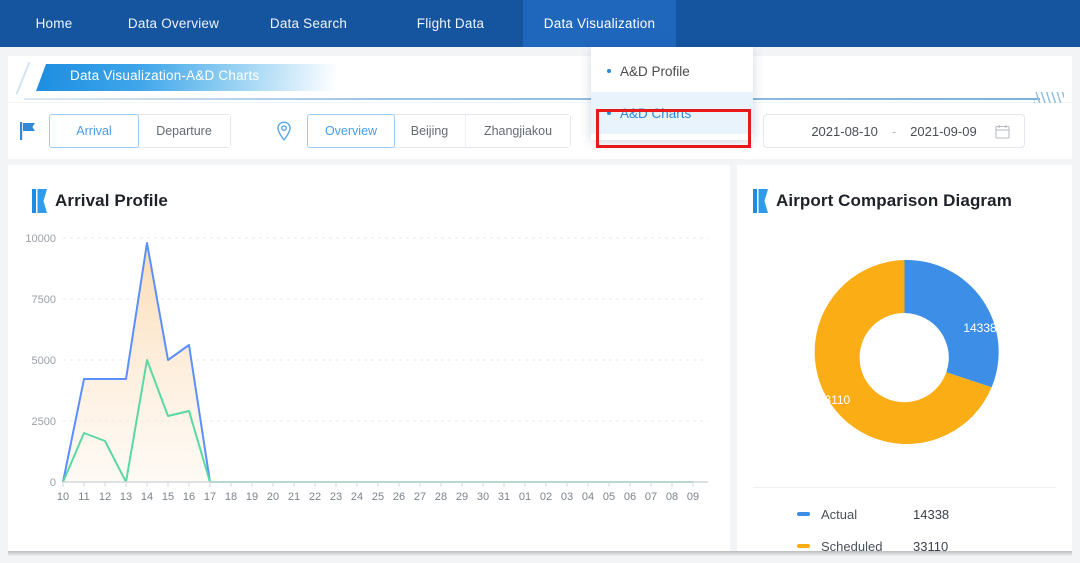 This screenshot has height=563, width=1080. I want to click on arrival-profile-title: Arrival Profile, so click(100, 201).